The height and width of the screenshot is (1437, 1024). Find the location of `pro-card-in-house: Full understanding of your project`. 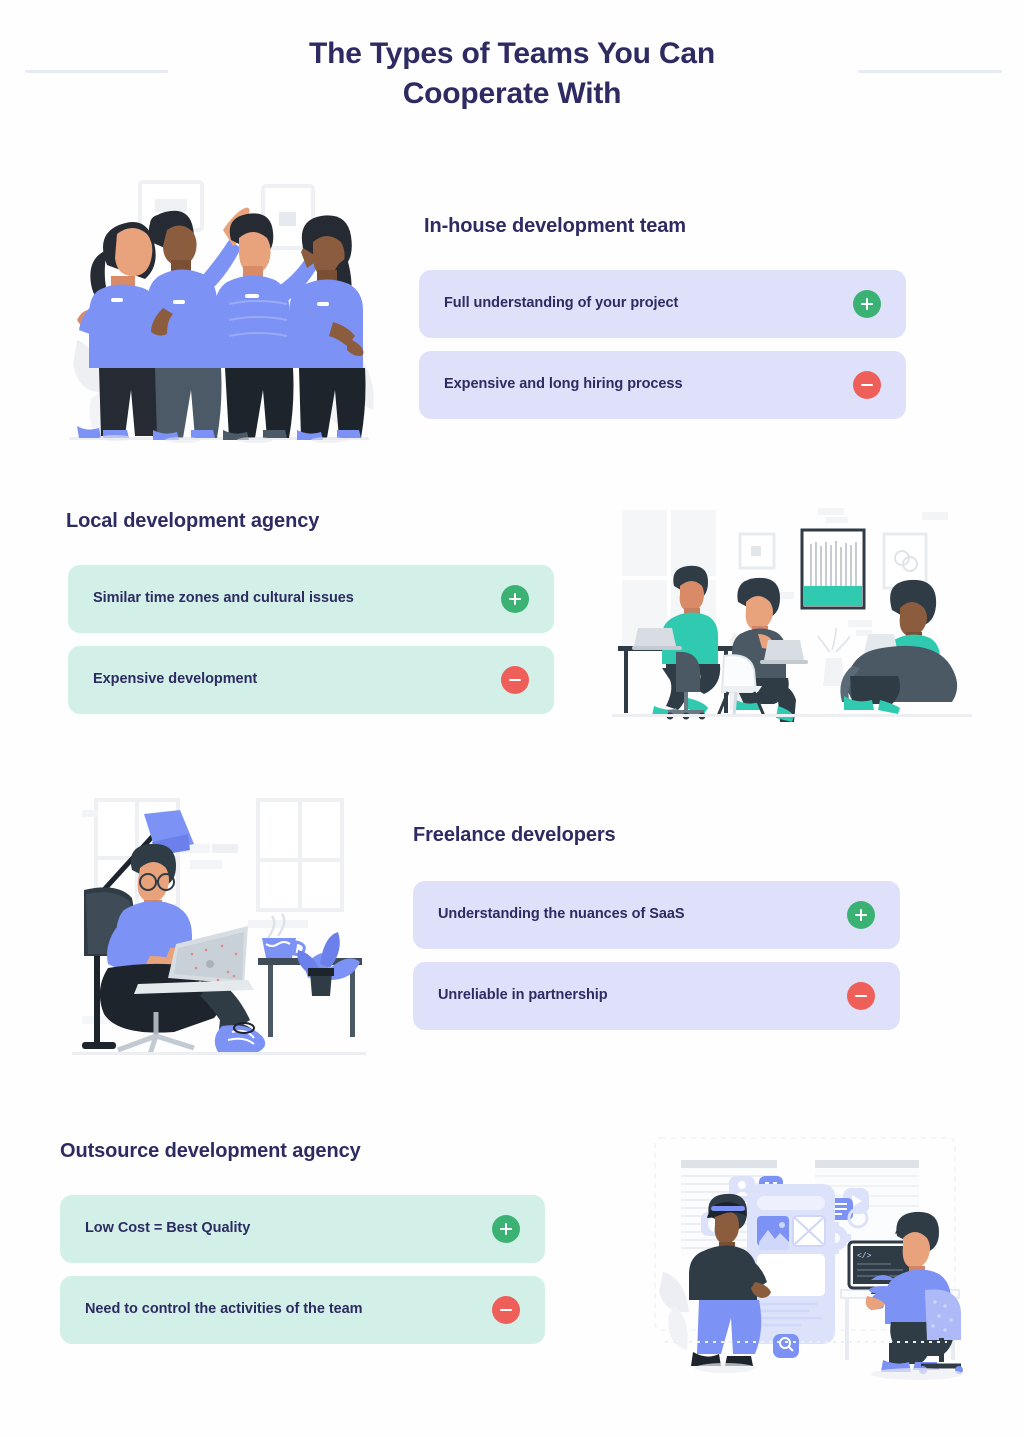

pro-card-in-house: Full understanding of your project is located at coordinates (662, 304).